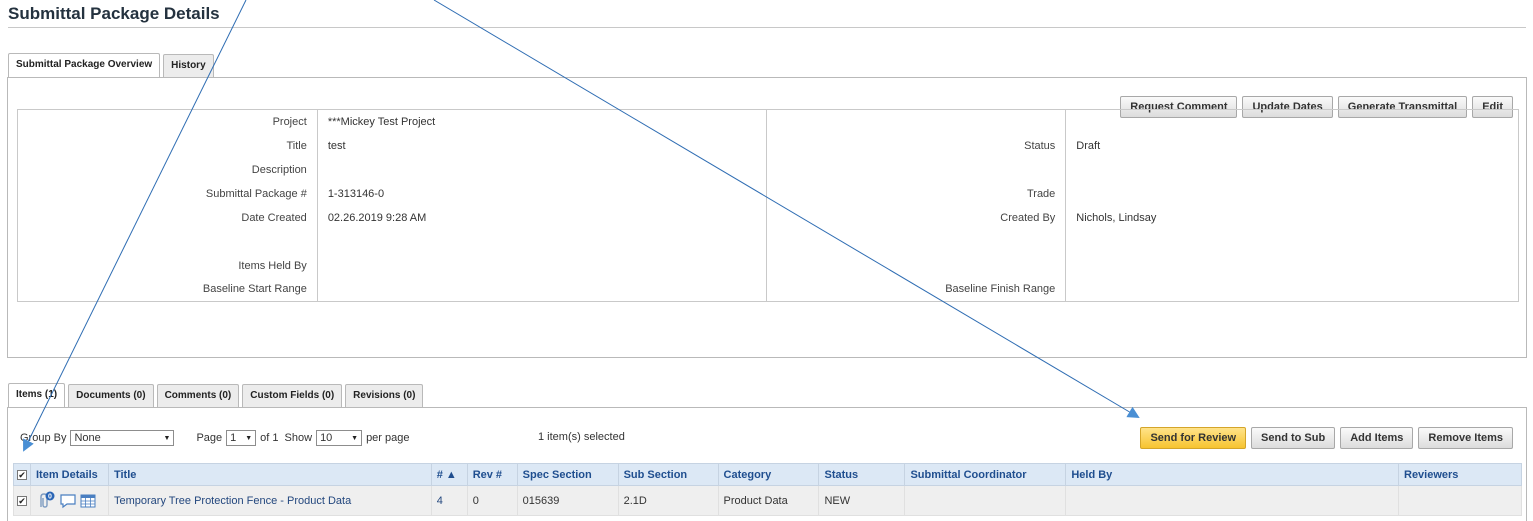 The width and height of the screenshot is (1533, 521). What do you see at coordinates (1460, 500) in the screenshot?
I see `item-reviewers` at bounding box center [1460, 500].